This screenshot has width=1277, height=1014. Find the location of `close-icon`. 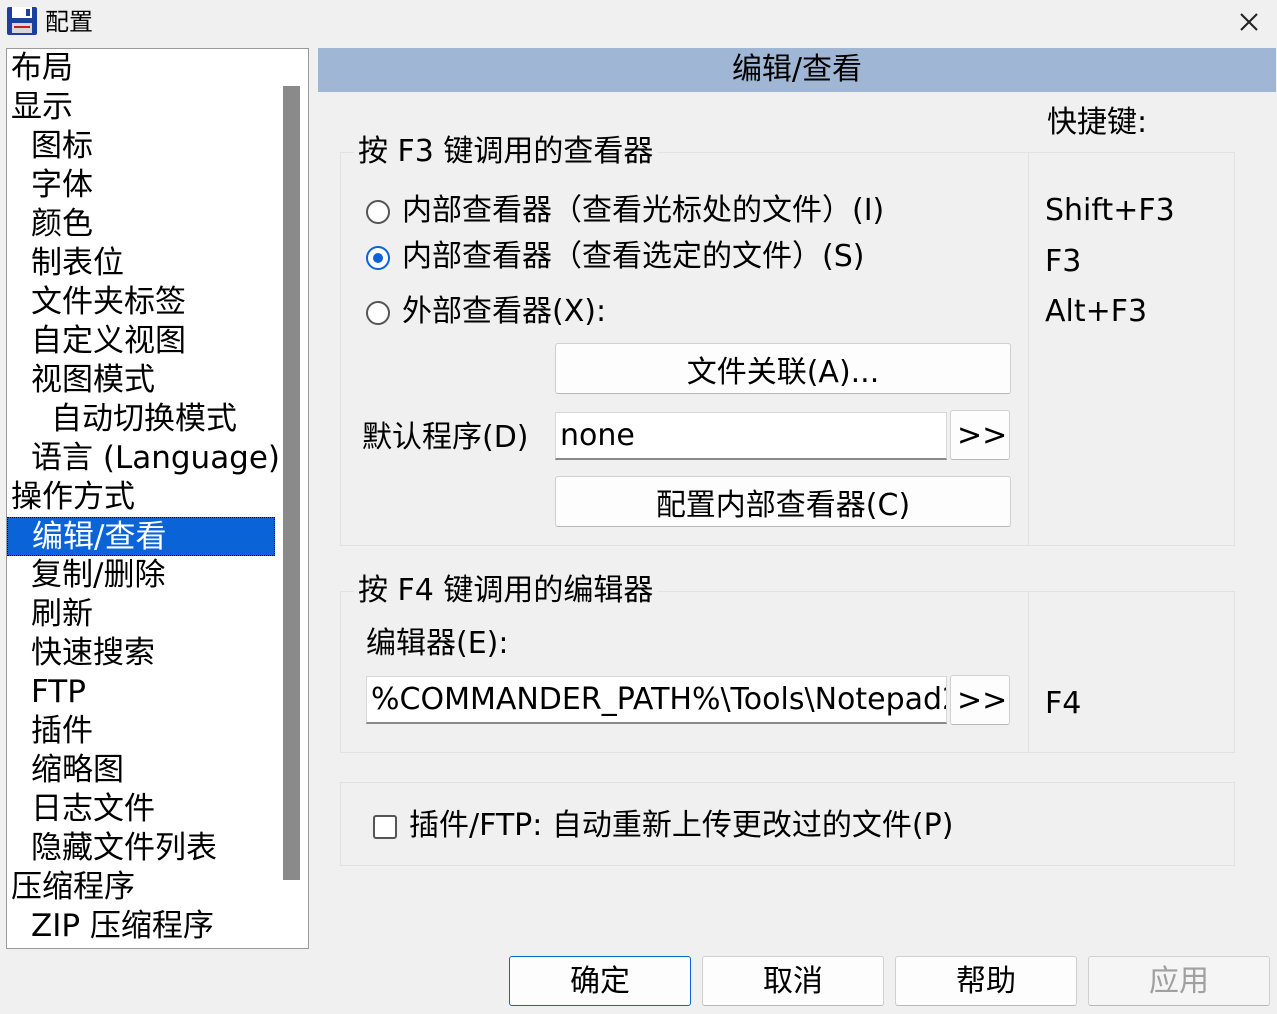

close-icon is located at coordinates (1249, 22).